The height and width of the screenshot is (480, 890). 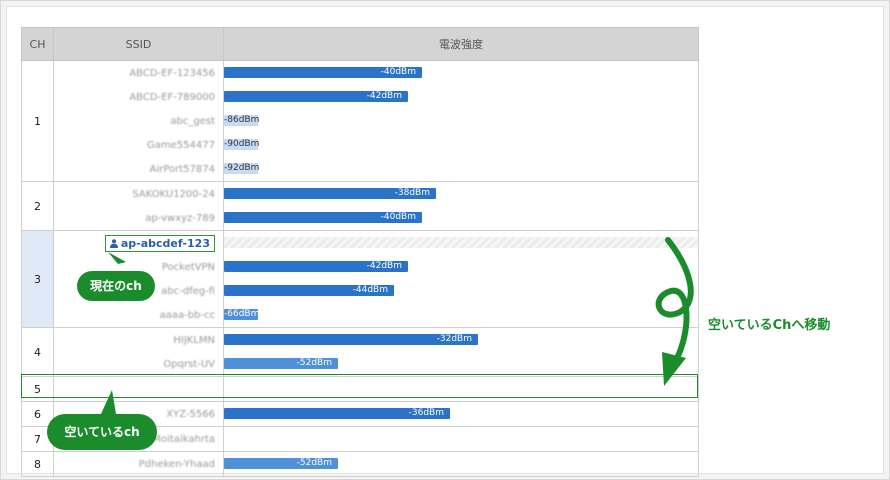 What do you see at coordinates (674, 369) in the screenshot?
I see `move-arrow-head` at bounding box center [674, 369].